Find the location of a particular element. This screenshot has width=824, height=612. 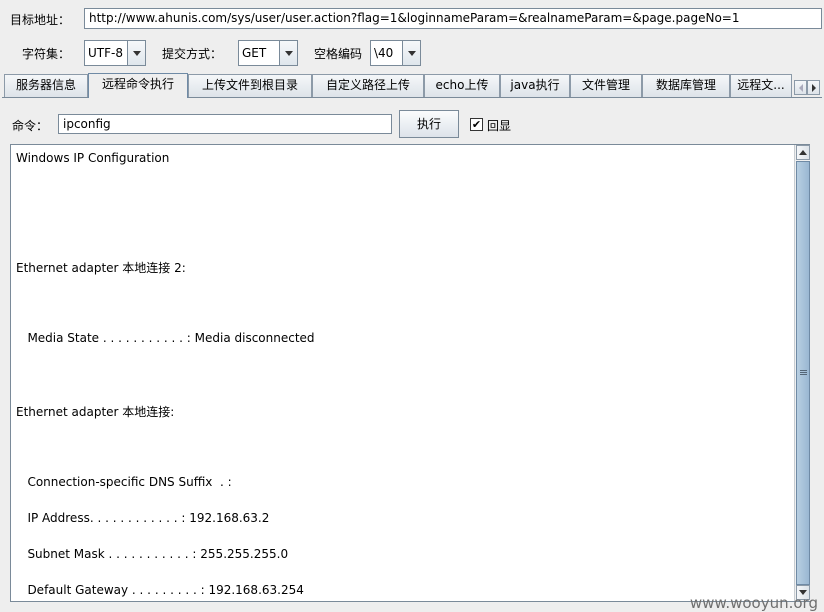

tab-remote-command: 远程命令执行 is located at coordinates (138, 85).